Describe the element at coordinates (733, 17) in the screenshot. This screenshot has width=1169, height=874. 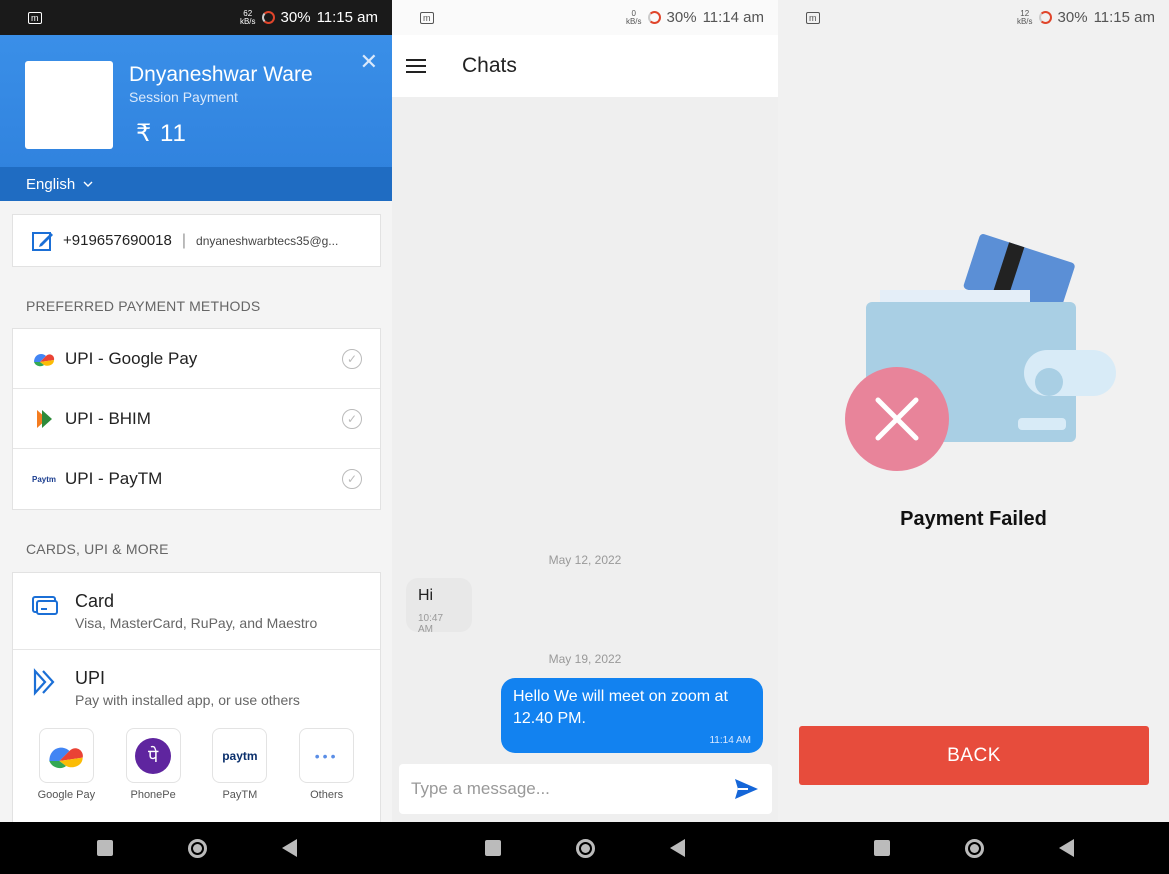
I see `clock: 11:14 am` at that location.